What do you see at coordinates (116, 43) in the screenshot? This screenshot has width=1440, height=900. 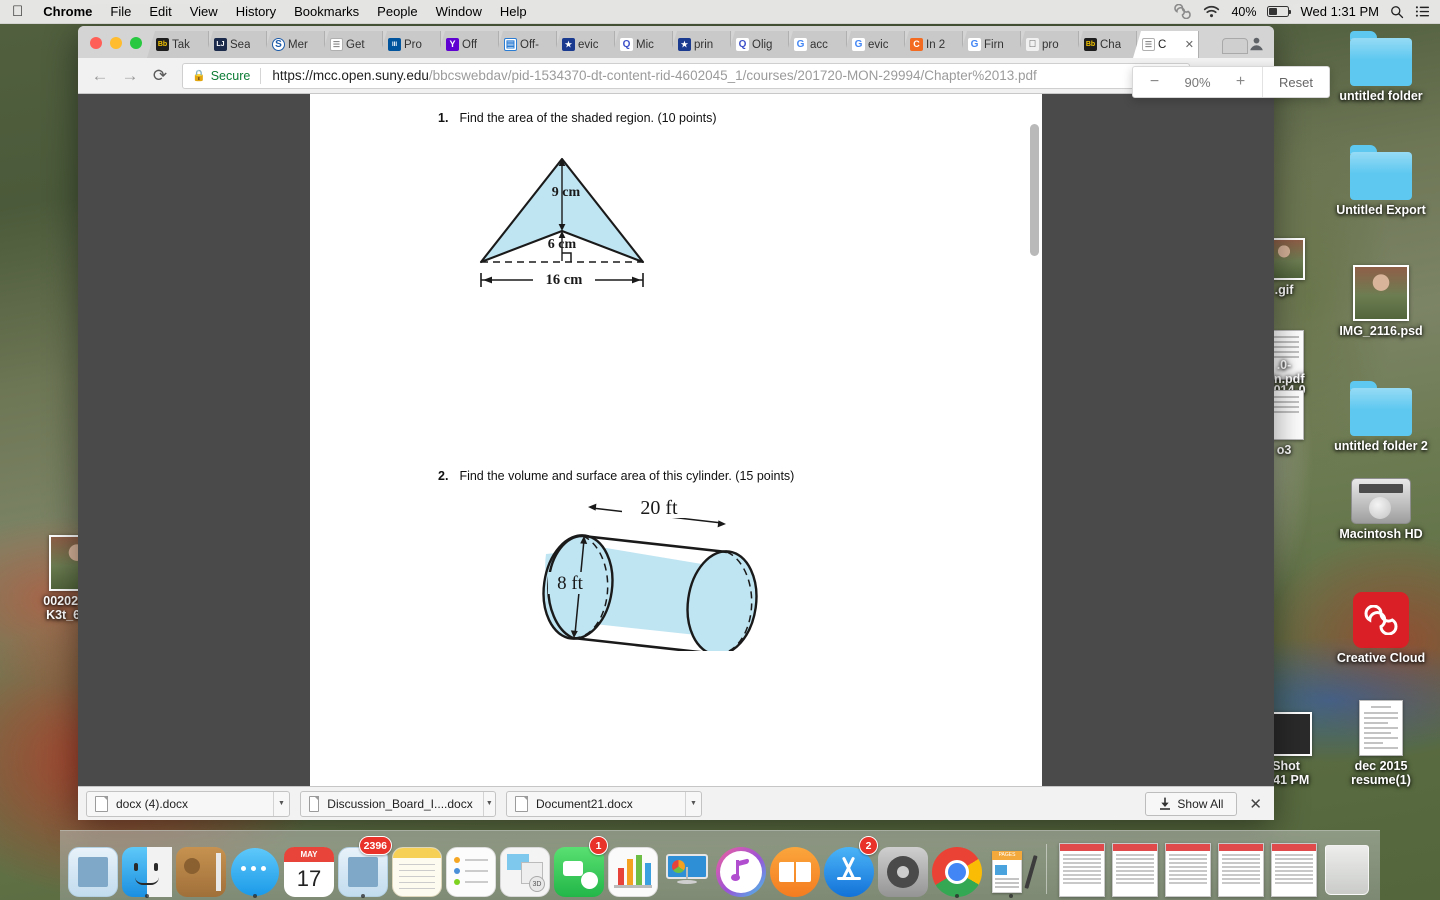 I see `minimize-window-button` at bounding box center [116, 43].